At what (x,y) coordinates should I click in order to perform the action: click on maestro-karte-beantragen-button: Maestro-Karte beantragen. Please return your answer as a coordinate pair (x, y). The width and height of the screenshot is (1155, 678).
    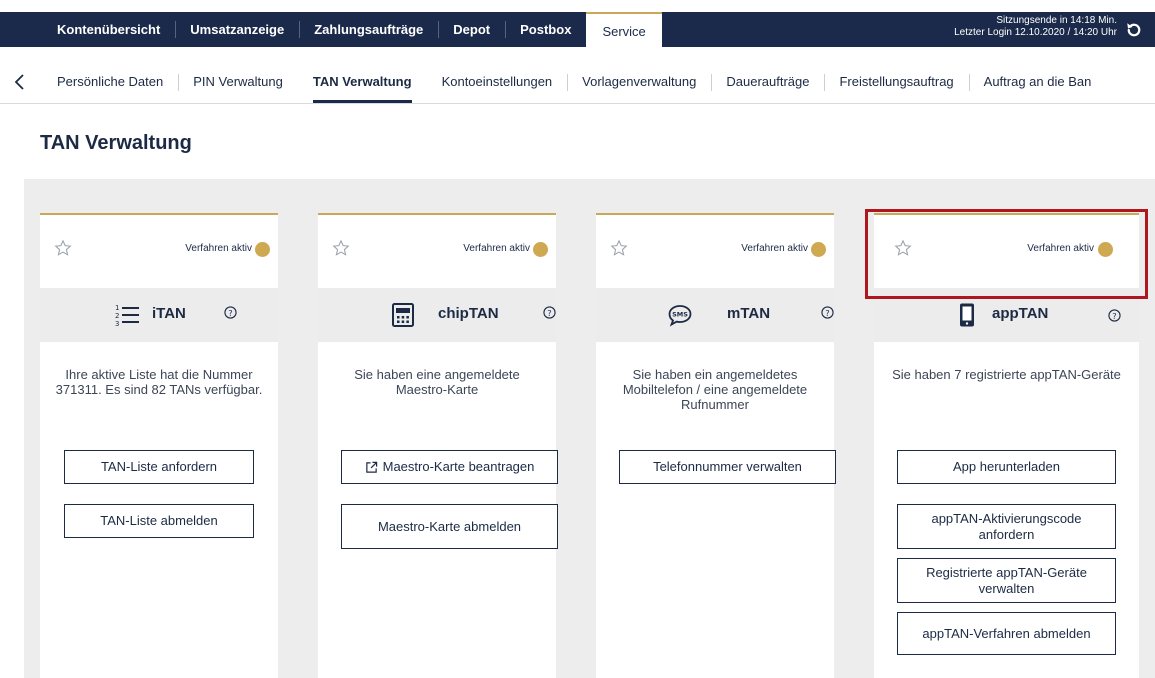
    Looking at the image, I should click on (449, 467).